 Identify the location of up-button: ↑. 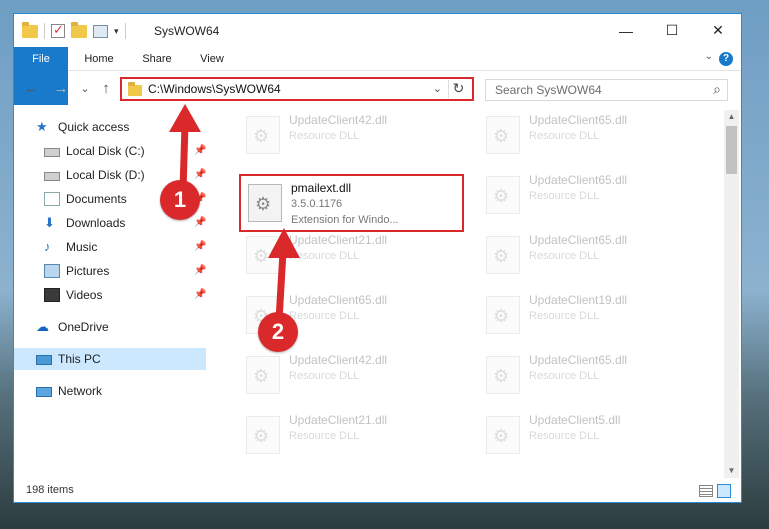
(106, 88).